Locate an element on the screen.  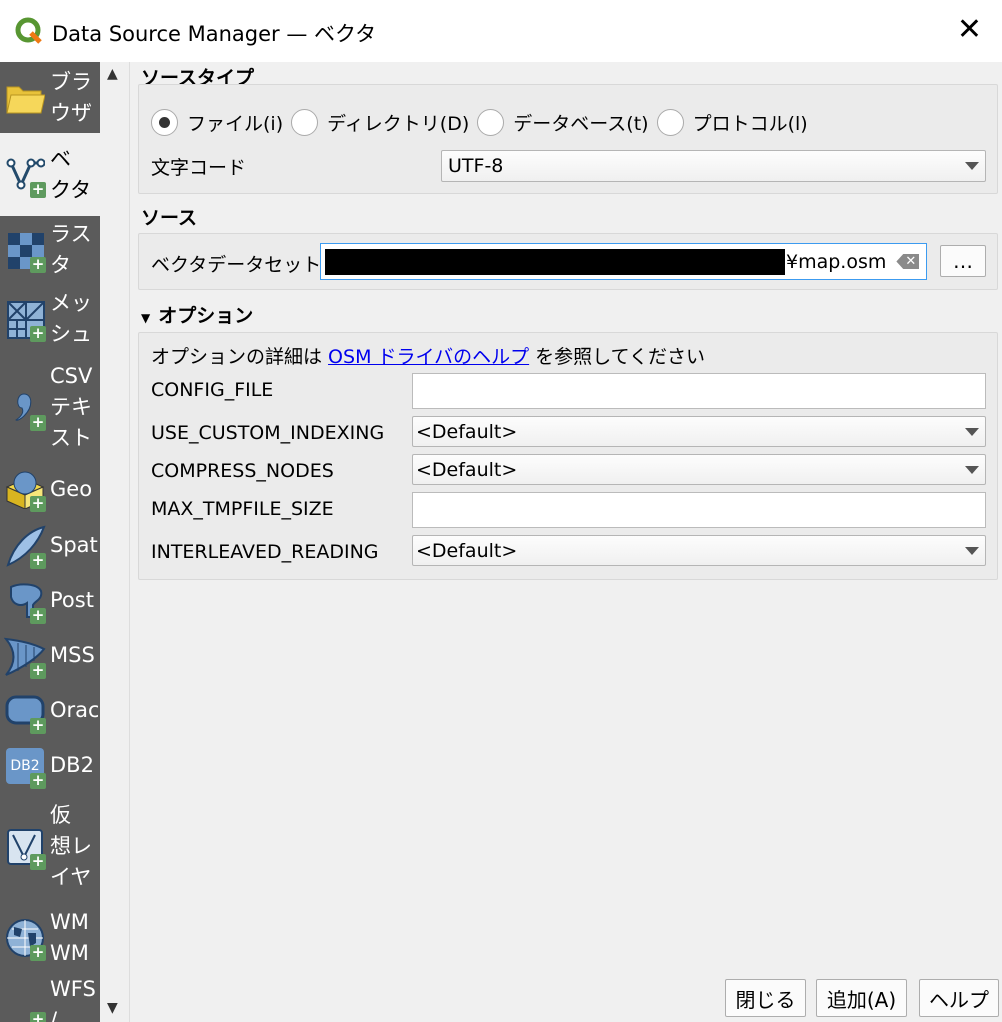
sidebar-item-label: ブラ ウザ is located at coordinates (71, 97).